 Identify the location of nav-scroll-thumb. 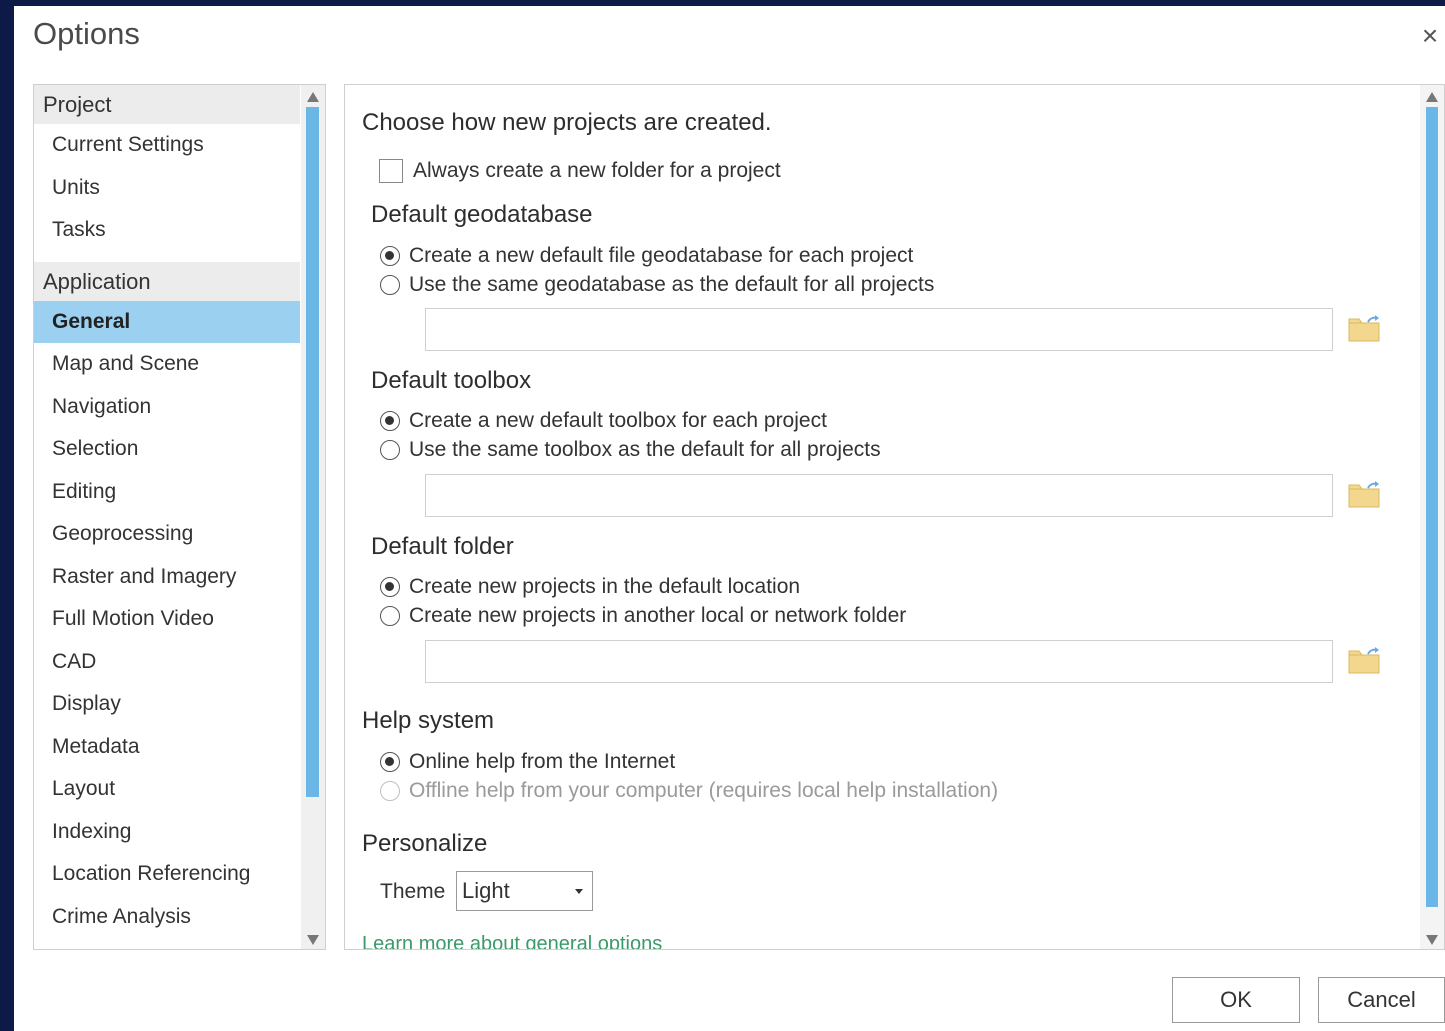
(312, 452).